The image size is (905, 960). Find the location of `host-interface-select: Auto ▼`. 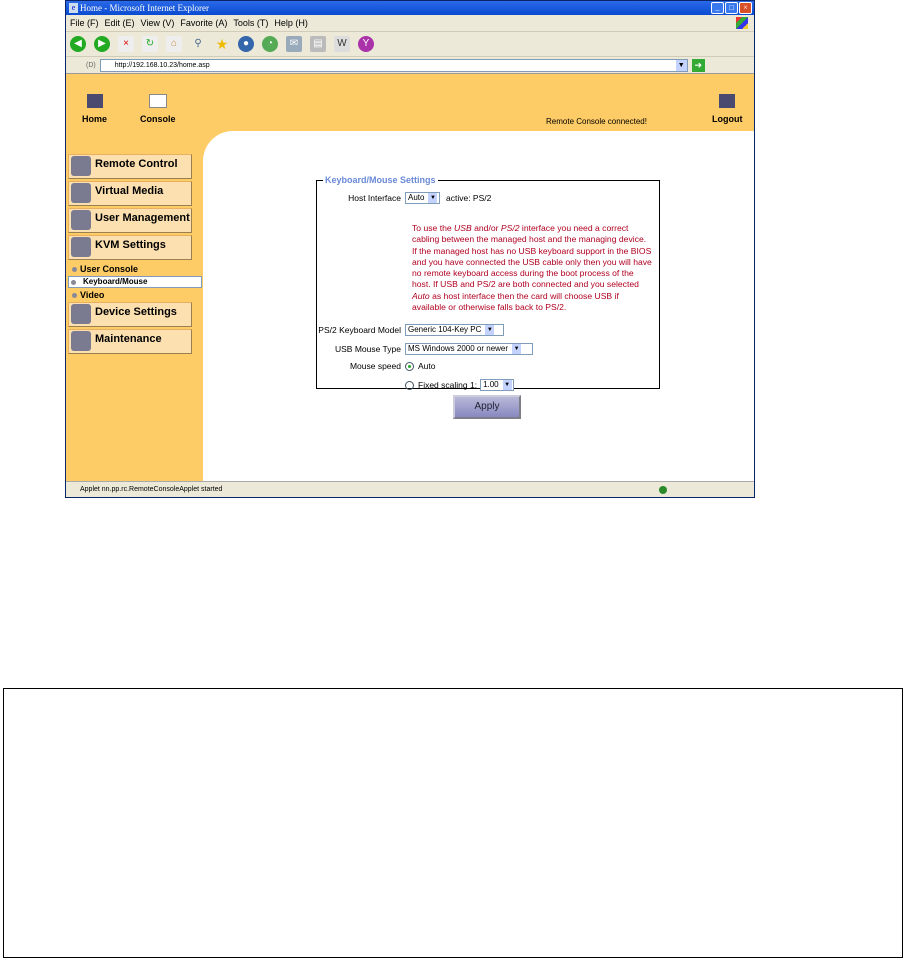

host-interface-select: Auto ▼ is located at coordinates (422, 198).